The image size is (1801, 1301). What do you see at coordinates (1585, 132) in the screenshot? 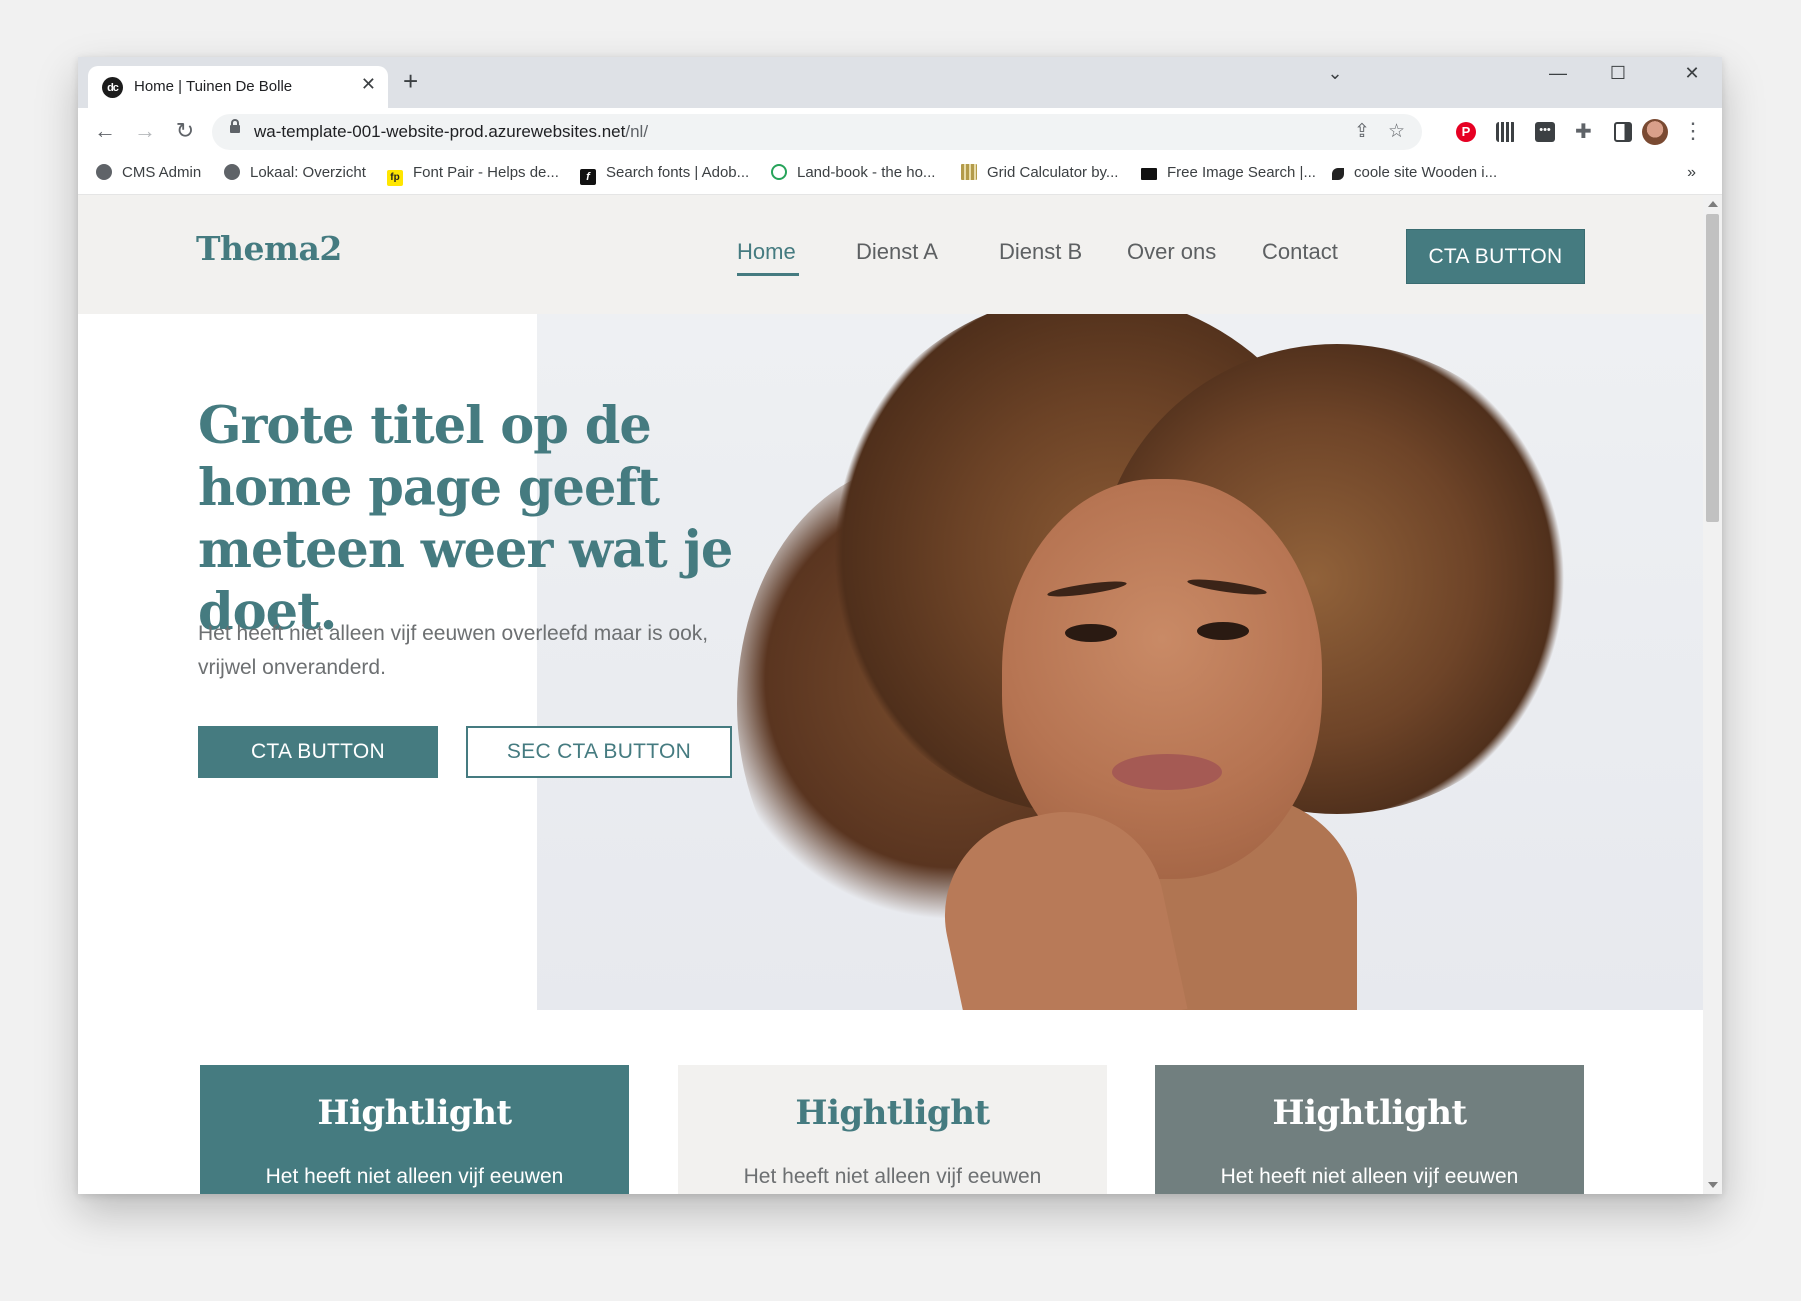
I see `extensions-puzzle-icon: ✚` at bounding box center [1585, 132].